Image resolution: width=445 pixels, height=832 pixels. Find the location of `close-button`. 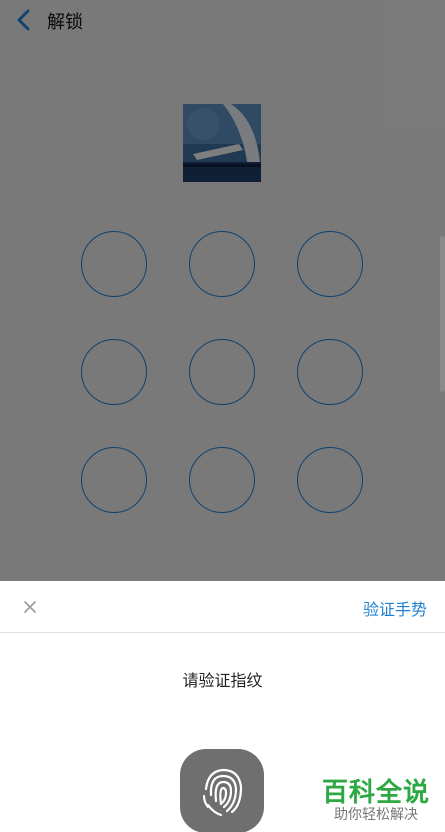

close-button is located at coordinates (30, 607).